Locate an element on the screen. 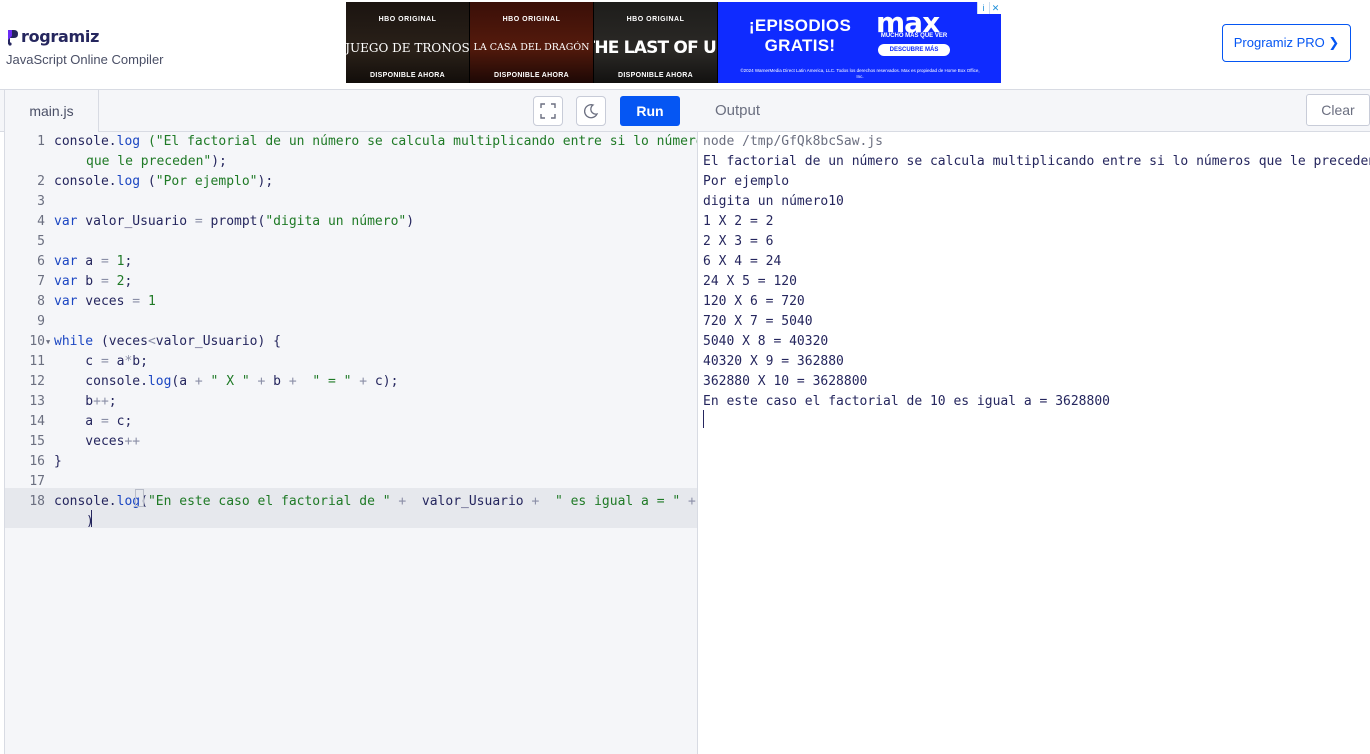 The image size is (1370, 754). output-line: 2 X 3 = 6 is located at coordinates (738, 241).